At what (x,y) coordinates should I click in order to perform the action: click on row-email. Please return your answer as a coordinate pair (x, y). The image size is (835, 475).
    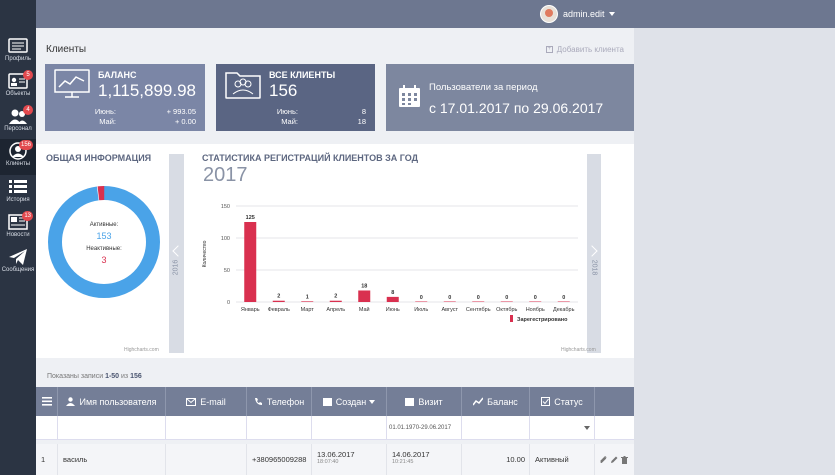
    Looking at the image, I should click on (206, 459).